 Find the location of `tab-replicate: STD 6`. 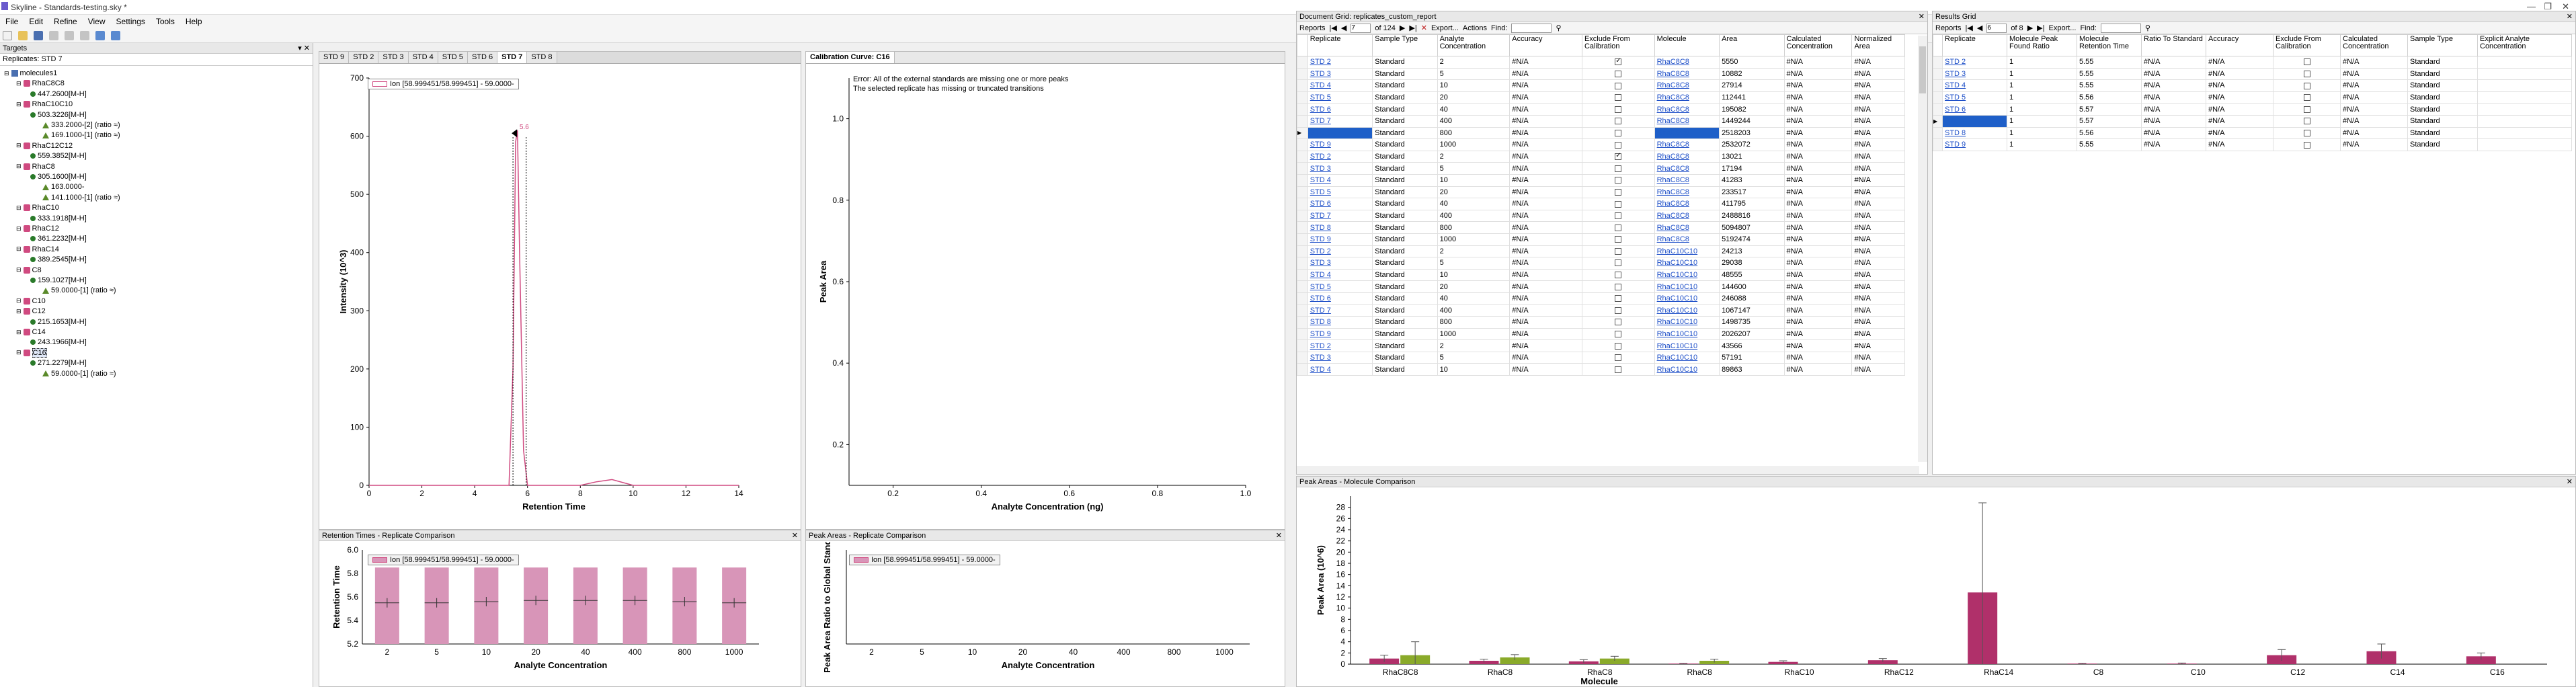

tab-replicate: STD 6 is located at coordinates (482, 57).